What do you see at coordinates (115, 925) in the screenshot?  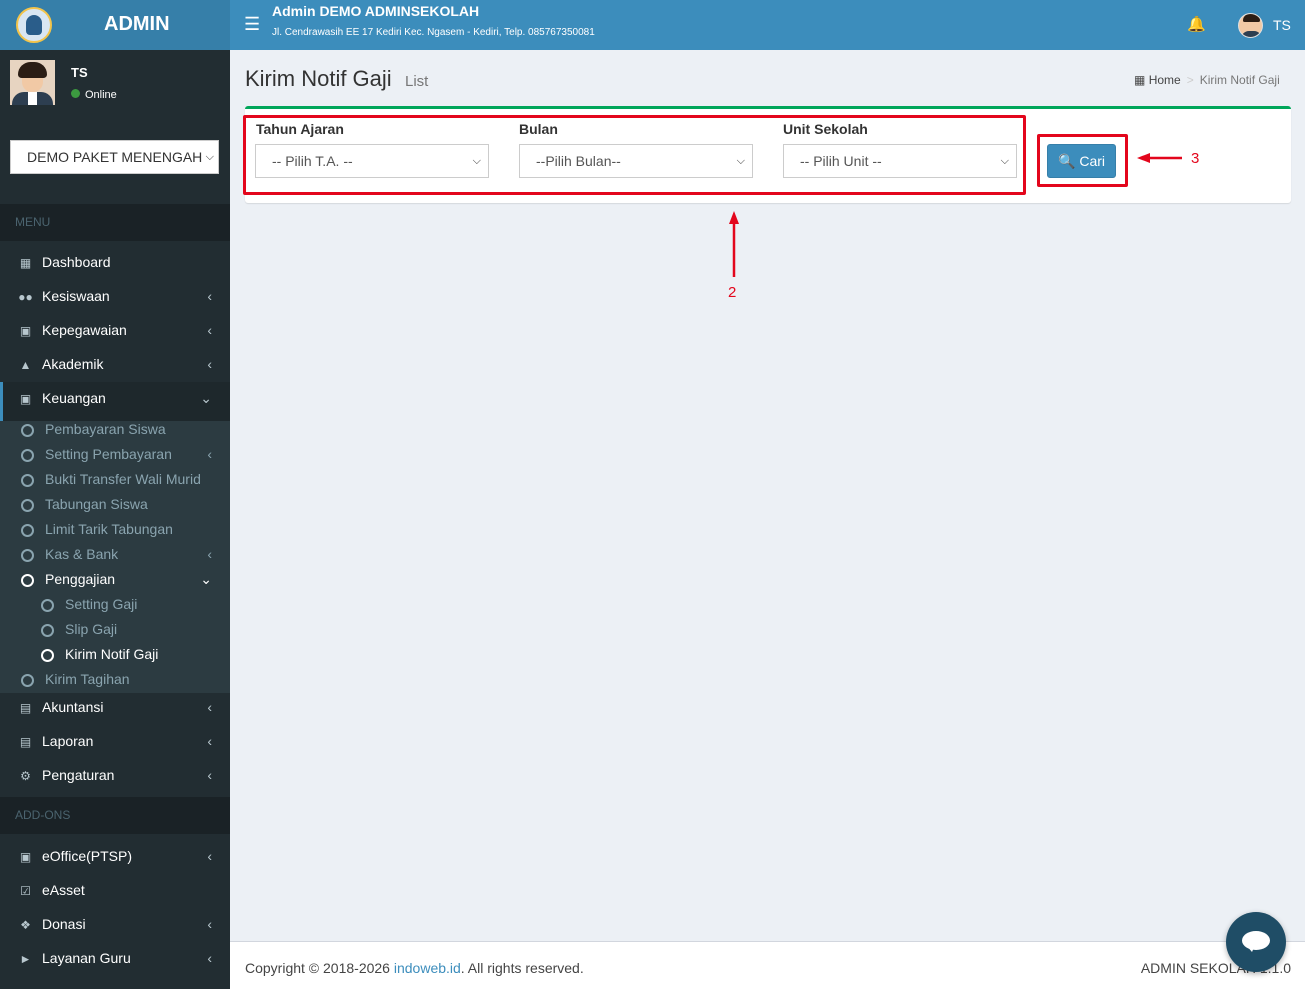 I see `sidebar-item-donasi: ❖ Donasi ‹` at bounding box center [115, 925].